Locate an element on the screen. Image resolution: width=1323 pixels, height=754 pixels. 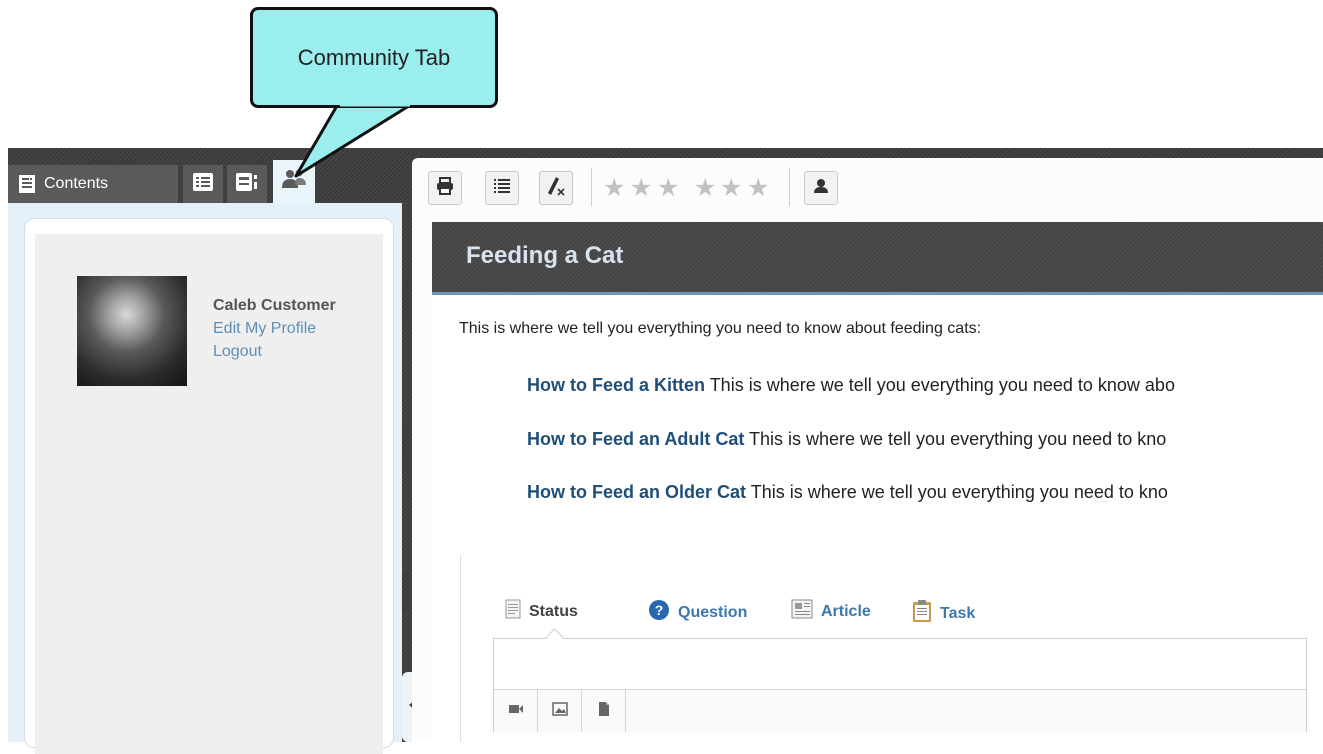
rating-star-3: ★ is located at coordinates (668, 188).